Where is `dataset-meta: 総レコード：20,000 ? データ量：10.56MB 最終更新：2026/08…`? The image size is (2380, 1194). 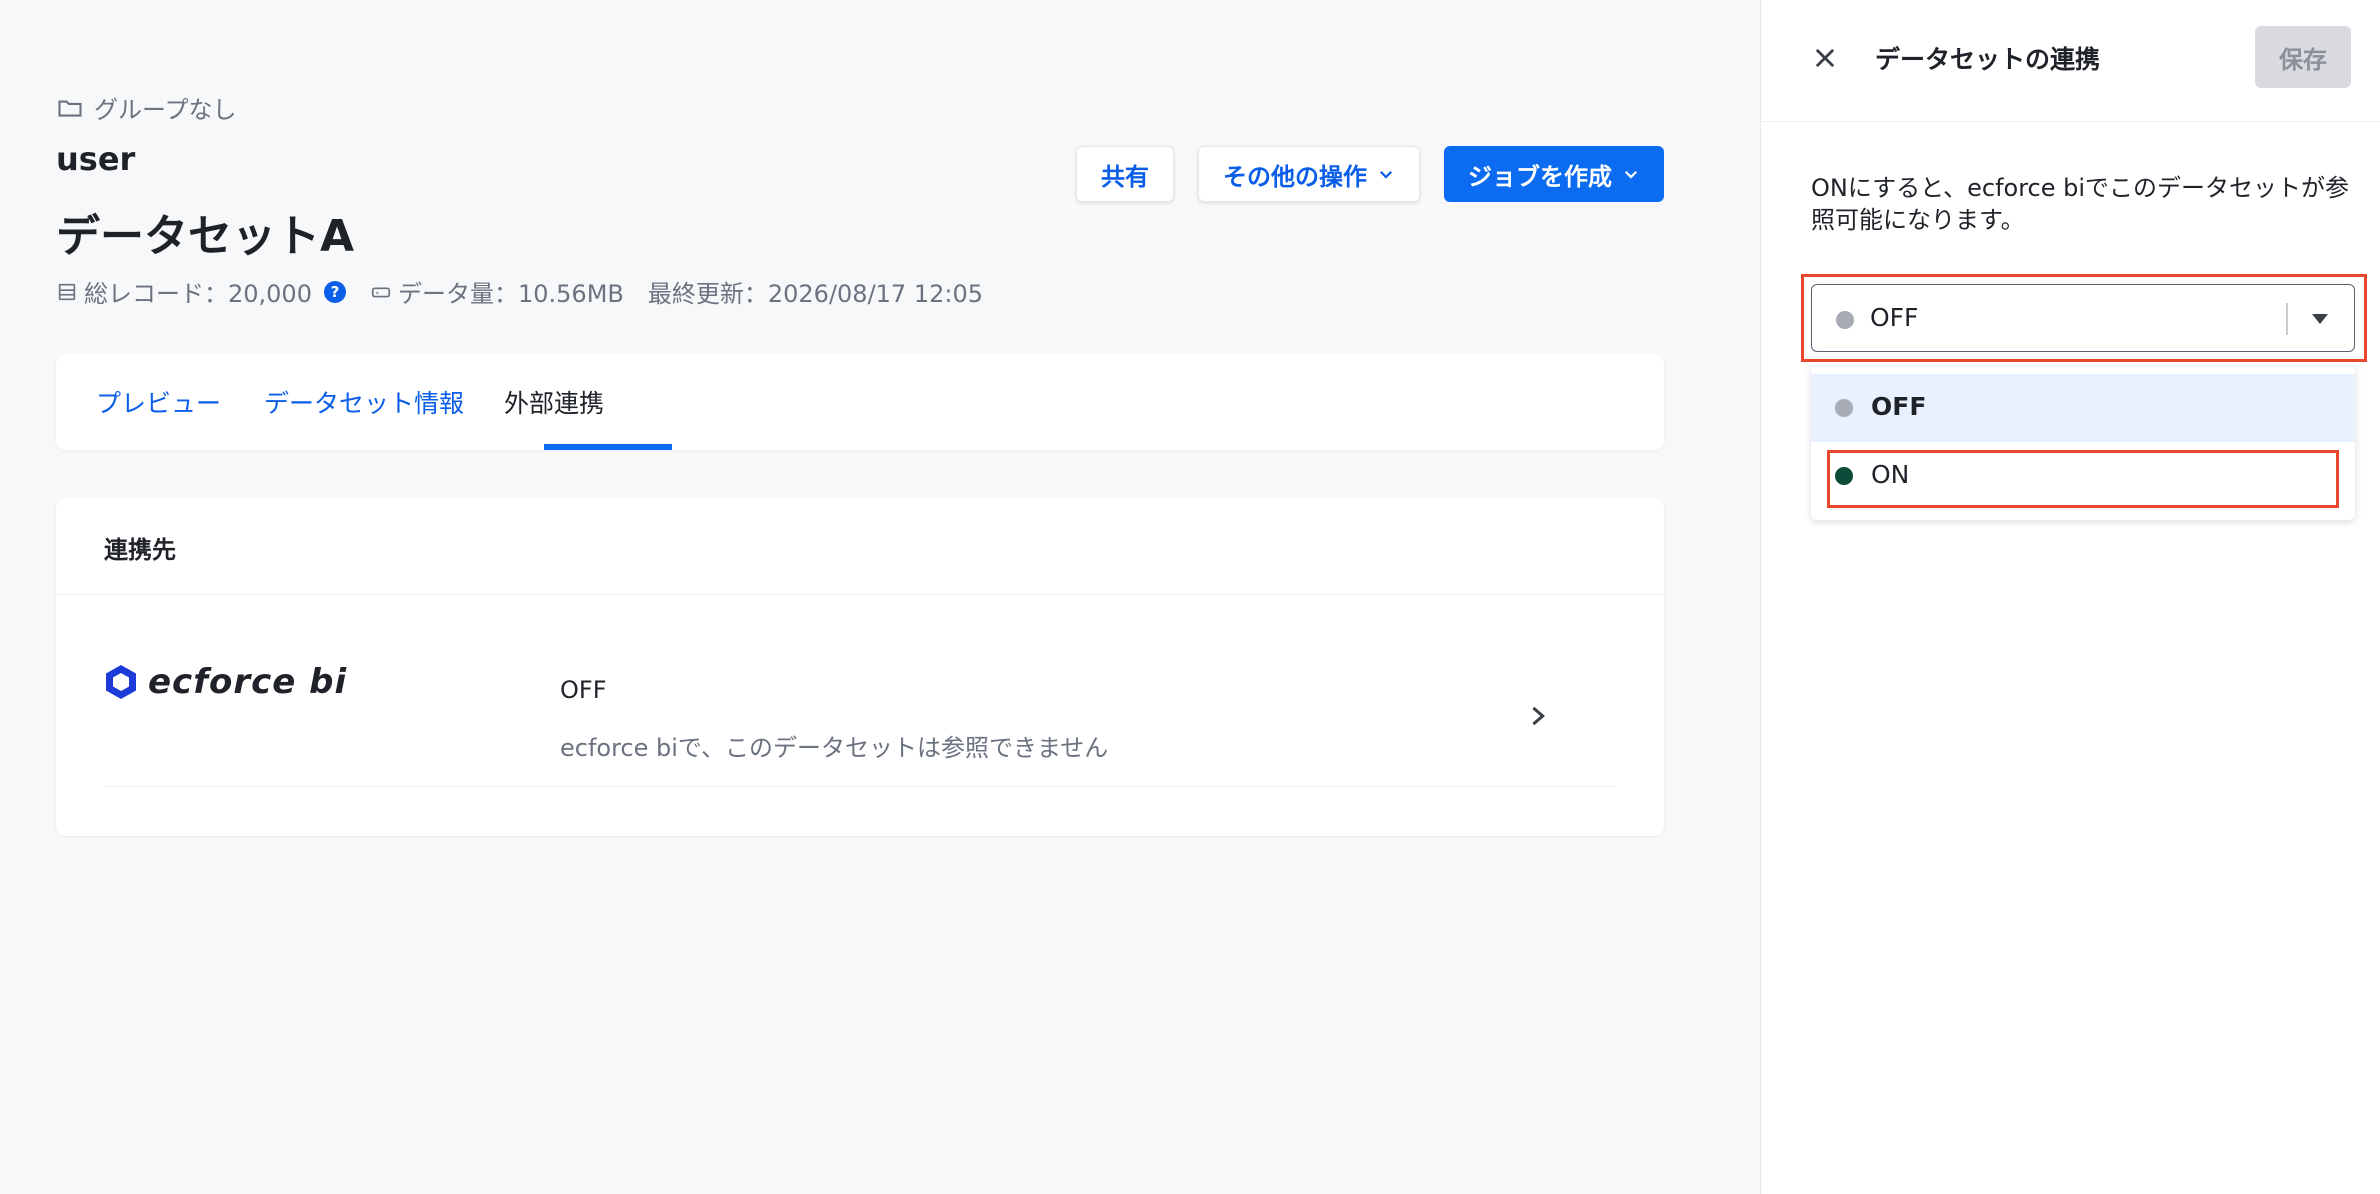 dataset-meta: 総レコード：20,000 ? データ量：10.56MB 最終更新：2026/08… is located at coordinates (531, 291).